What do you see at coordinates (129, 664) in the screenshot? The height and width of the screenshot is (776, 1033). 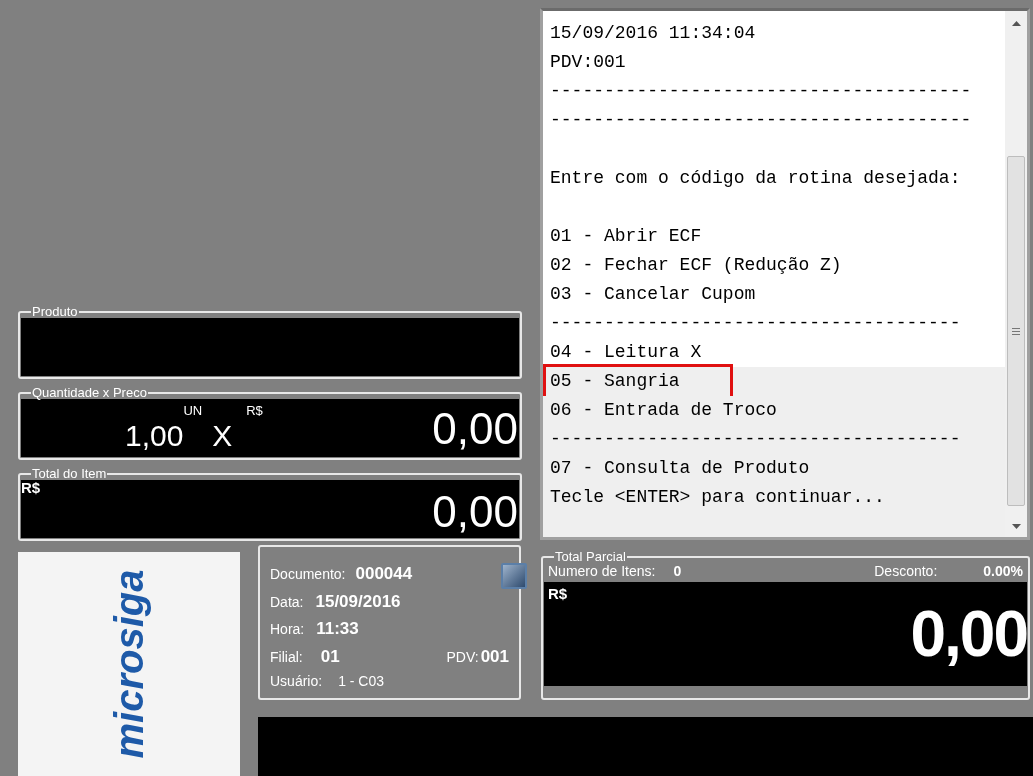 I see `logo-text: microsiga` at bounding box center [129, 664].